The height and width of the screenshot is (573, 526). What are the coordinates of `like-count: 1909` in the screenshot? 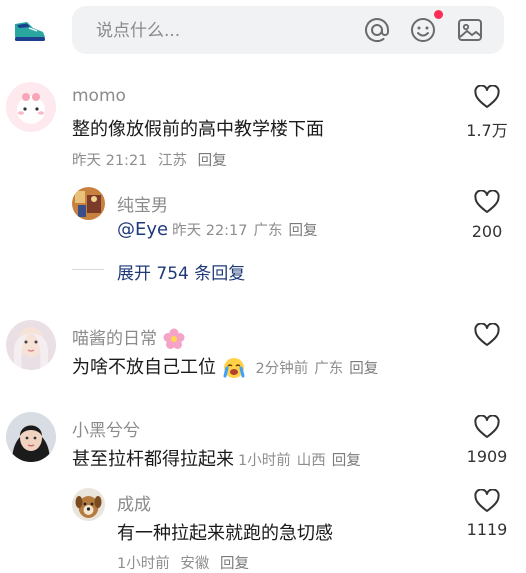 It's located at (487, 456).